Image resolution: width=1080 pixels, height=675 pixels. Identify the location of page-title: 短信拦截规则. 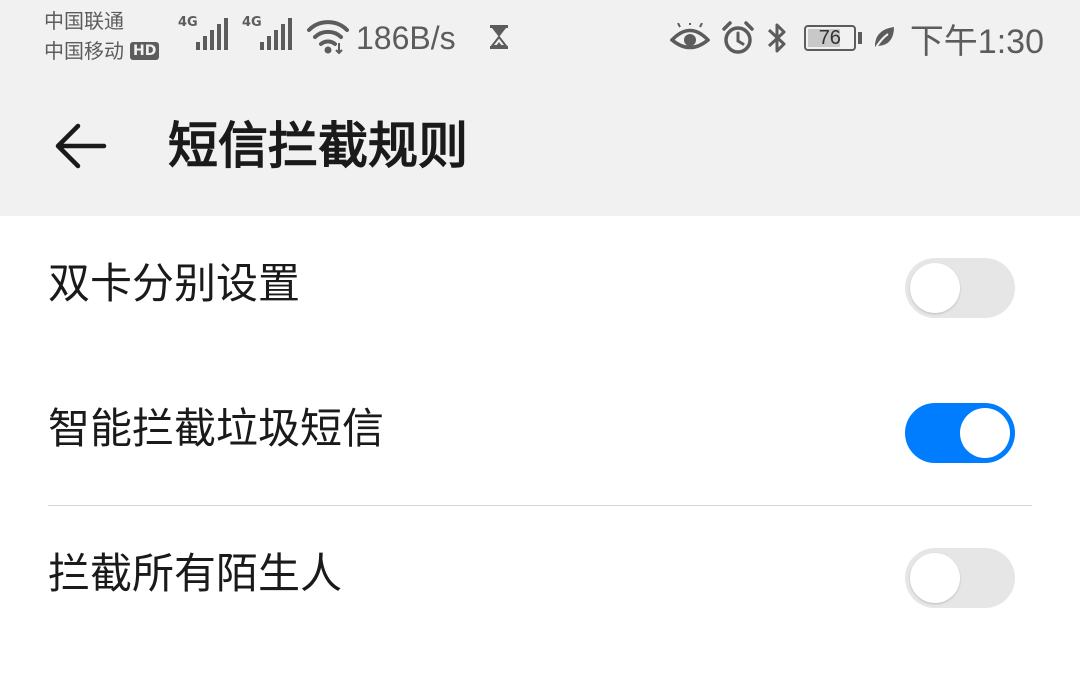
(318, 146).